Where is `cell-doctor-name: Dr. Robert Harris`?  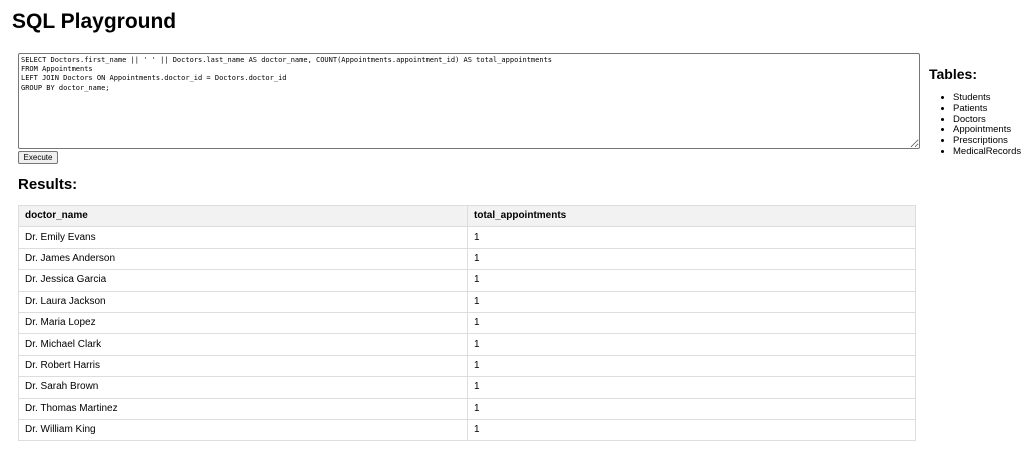
cell-doctor-name: Dr. Robert Harris is located at coordinates (243, 366).